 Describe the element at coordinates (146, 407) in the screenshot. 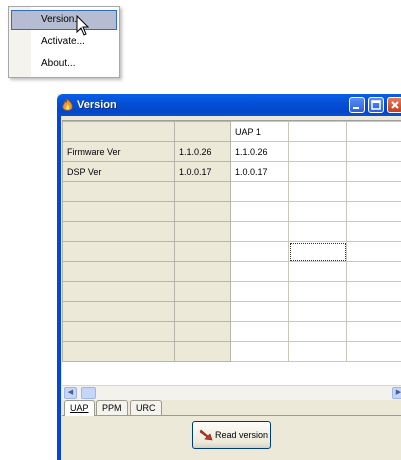

I see `tab-urc: URC` at that location.